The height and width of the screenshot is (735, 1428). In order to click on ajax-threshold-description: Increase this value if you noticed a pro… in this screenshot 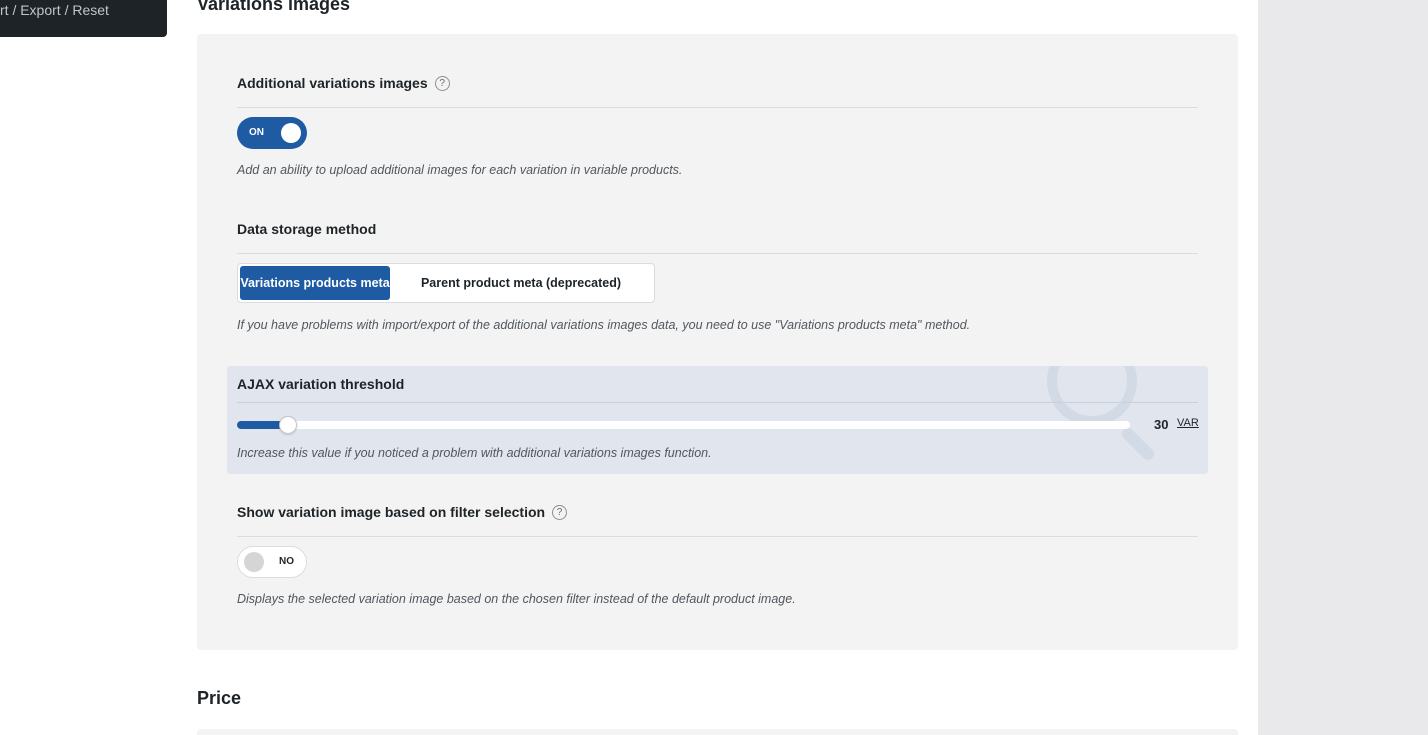, I will do `click(474, 453)`.